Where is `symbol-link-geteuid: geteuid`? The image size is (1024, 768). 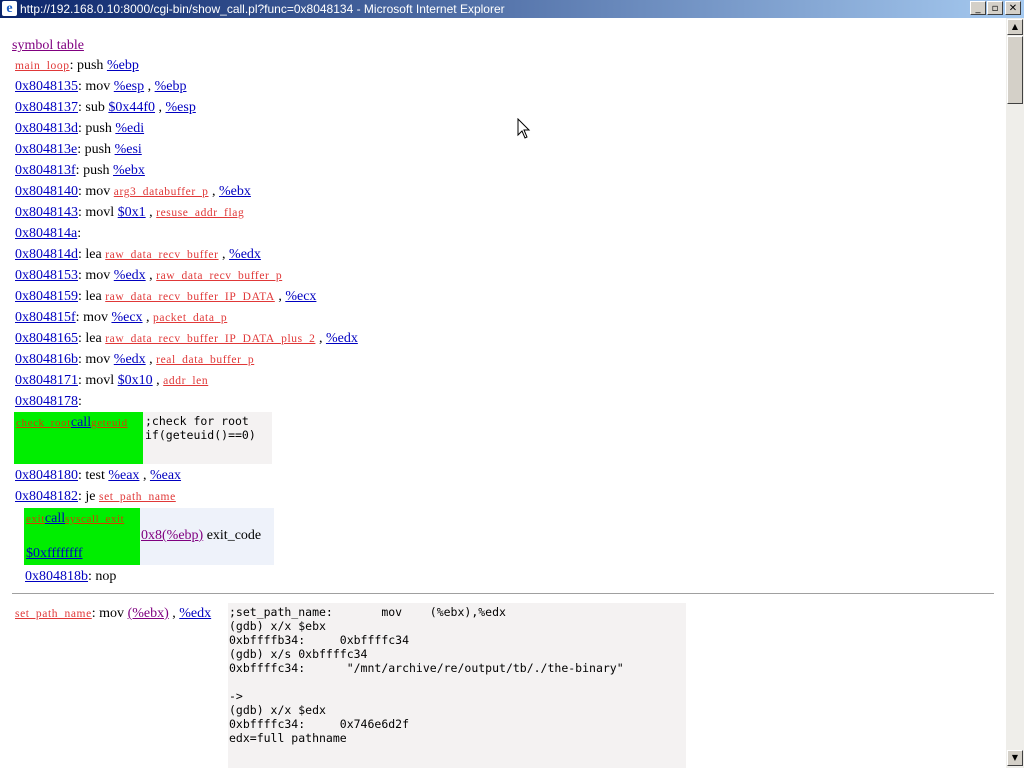 symbol-link-geteuid: geteuid is located at coordinates (109, 423).